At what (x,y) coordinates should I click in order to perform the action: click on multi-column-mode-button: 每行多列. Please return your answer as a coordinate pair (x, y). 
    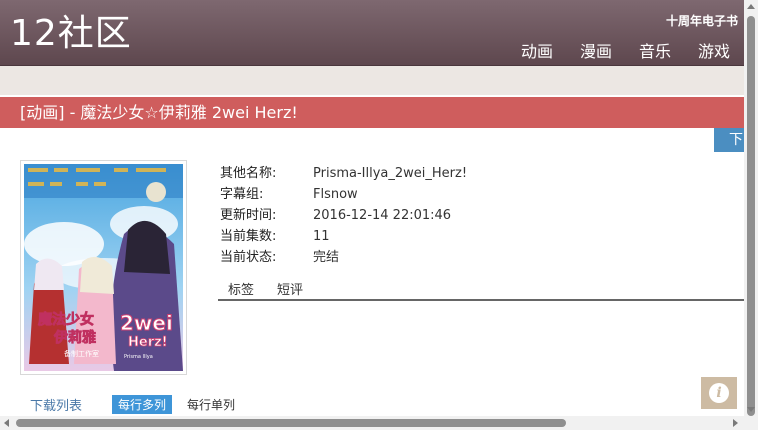
    Looking at the image, I should click on (142, 404).